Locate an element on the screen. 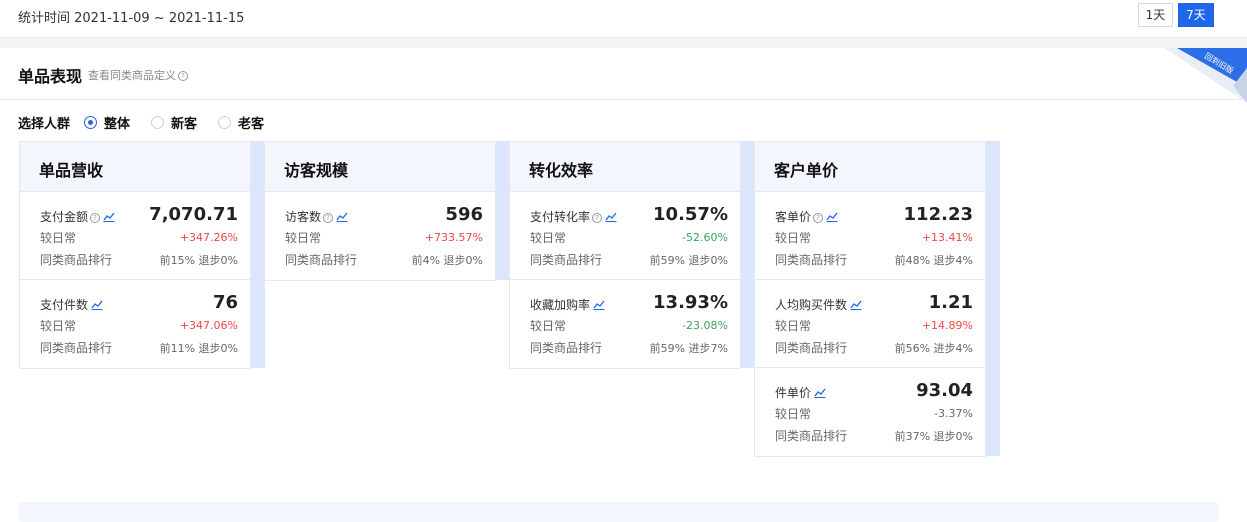 This screenshot has height=522, width=1247. metric-name-label: 人均购买件数 is located at coordinates (811, 305).